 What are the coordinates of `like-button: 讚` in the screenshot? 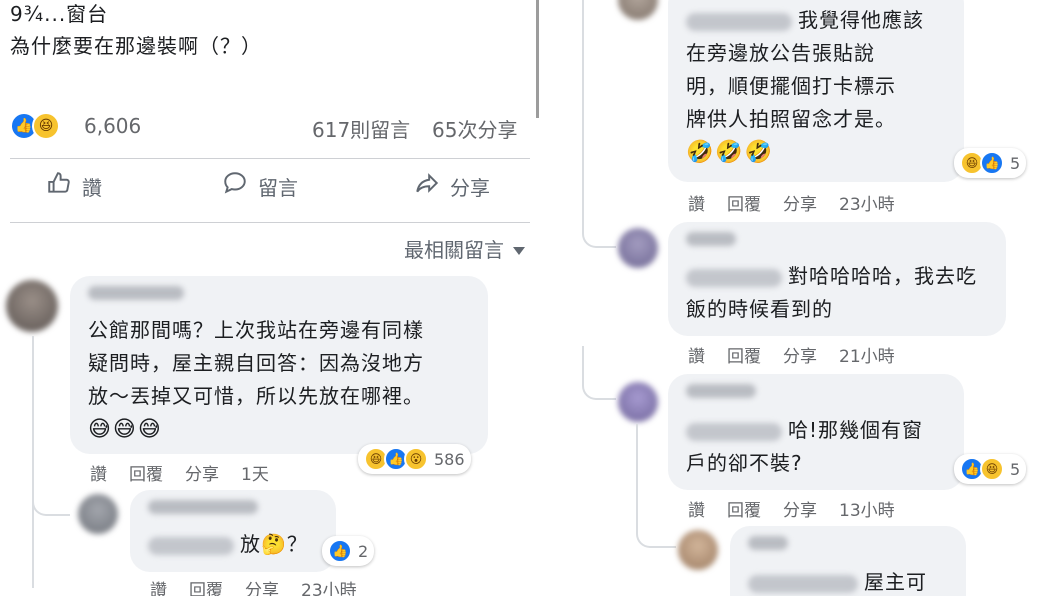 It's located at (74, 186).